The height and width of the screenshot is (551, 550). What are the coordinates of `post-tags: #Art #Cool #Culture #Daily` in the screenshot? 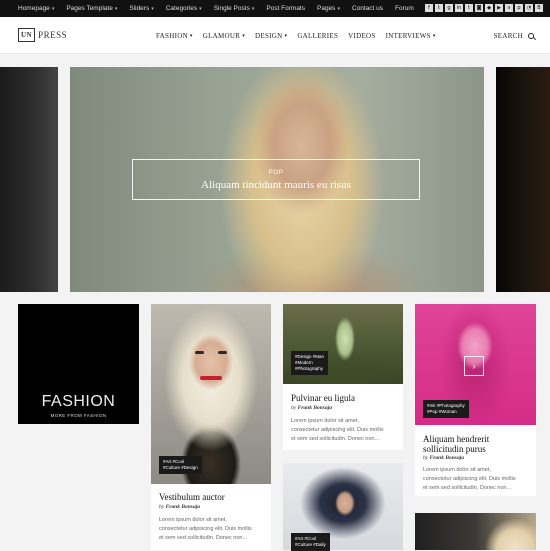 It's located at (310, 542).